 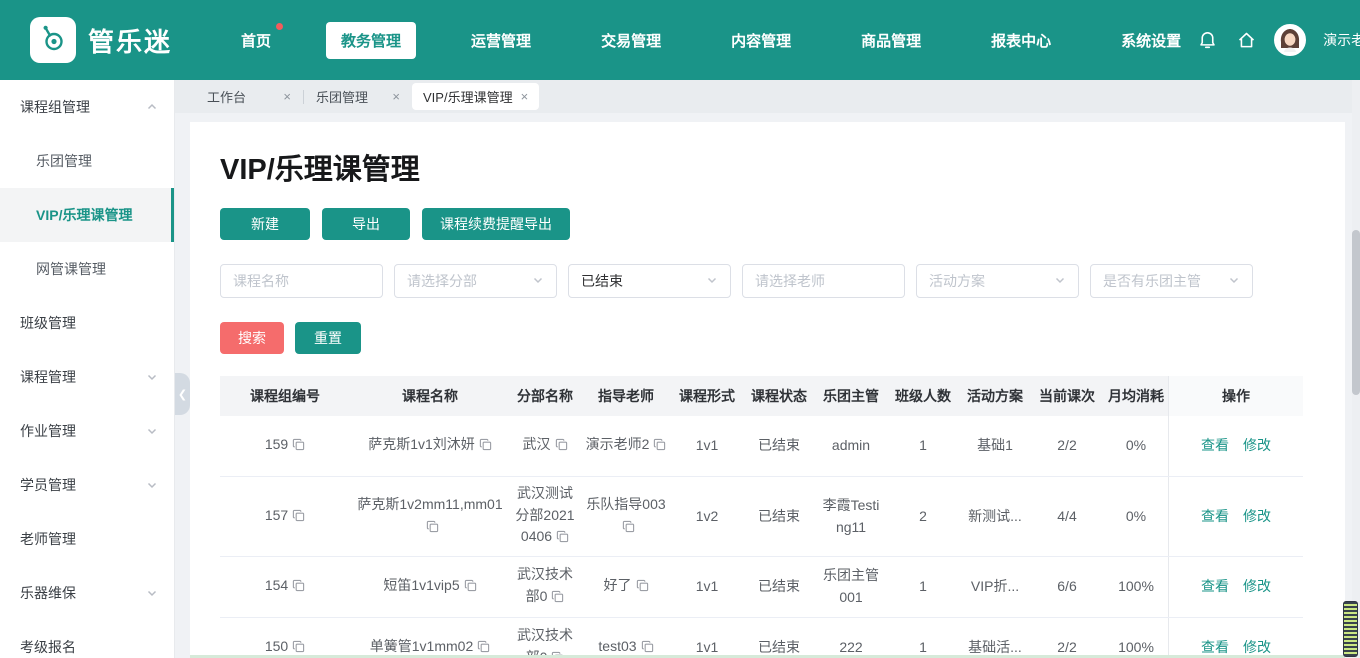 I want to click on tab-label: VIP/乐理课管理, so click(x=468, y=97).